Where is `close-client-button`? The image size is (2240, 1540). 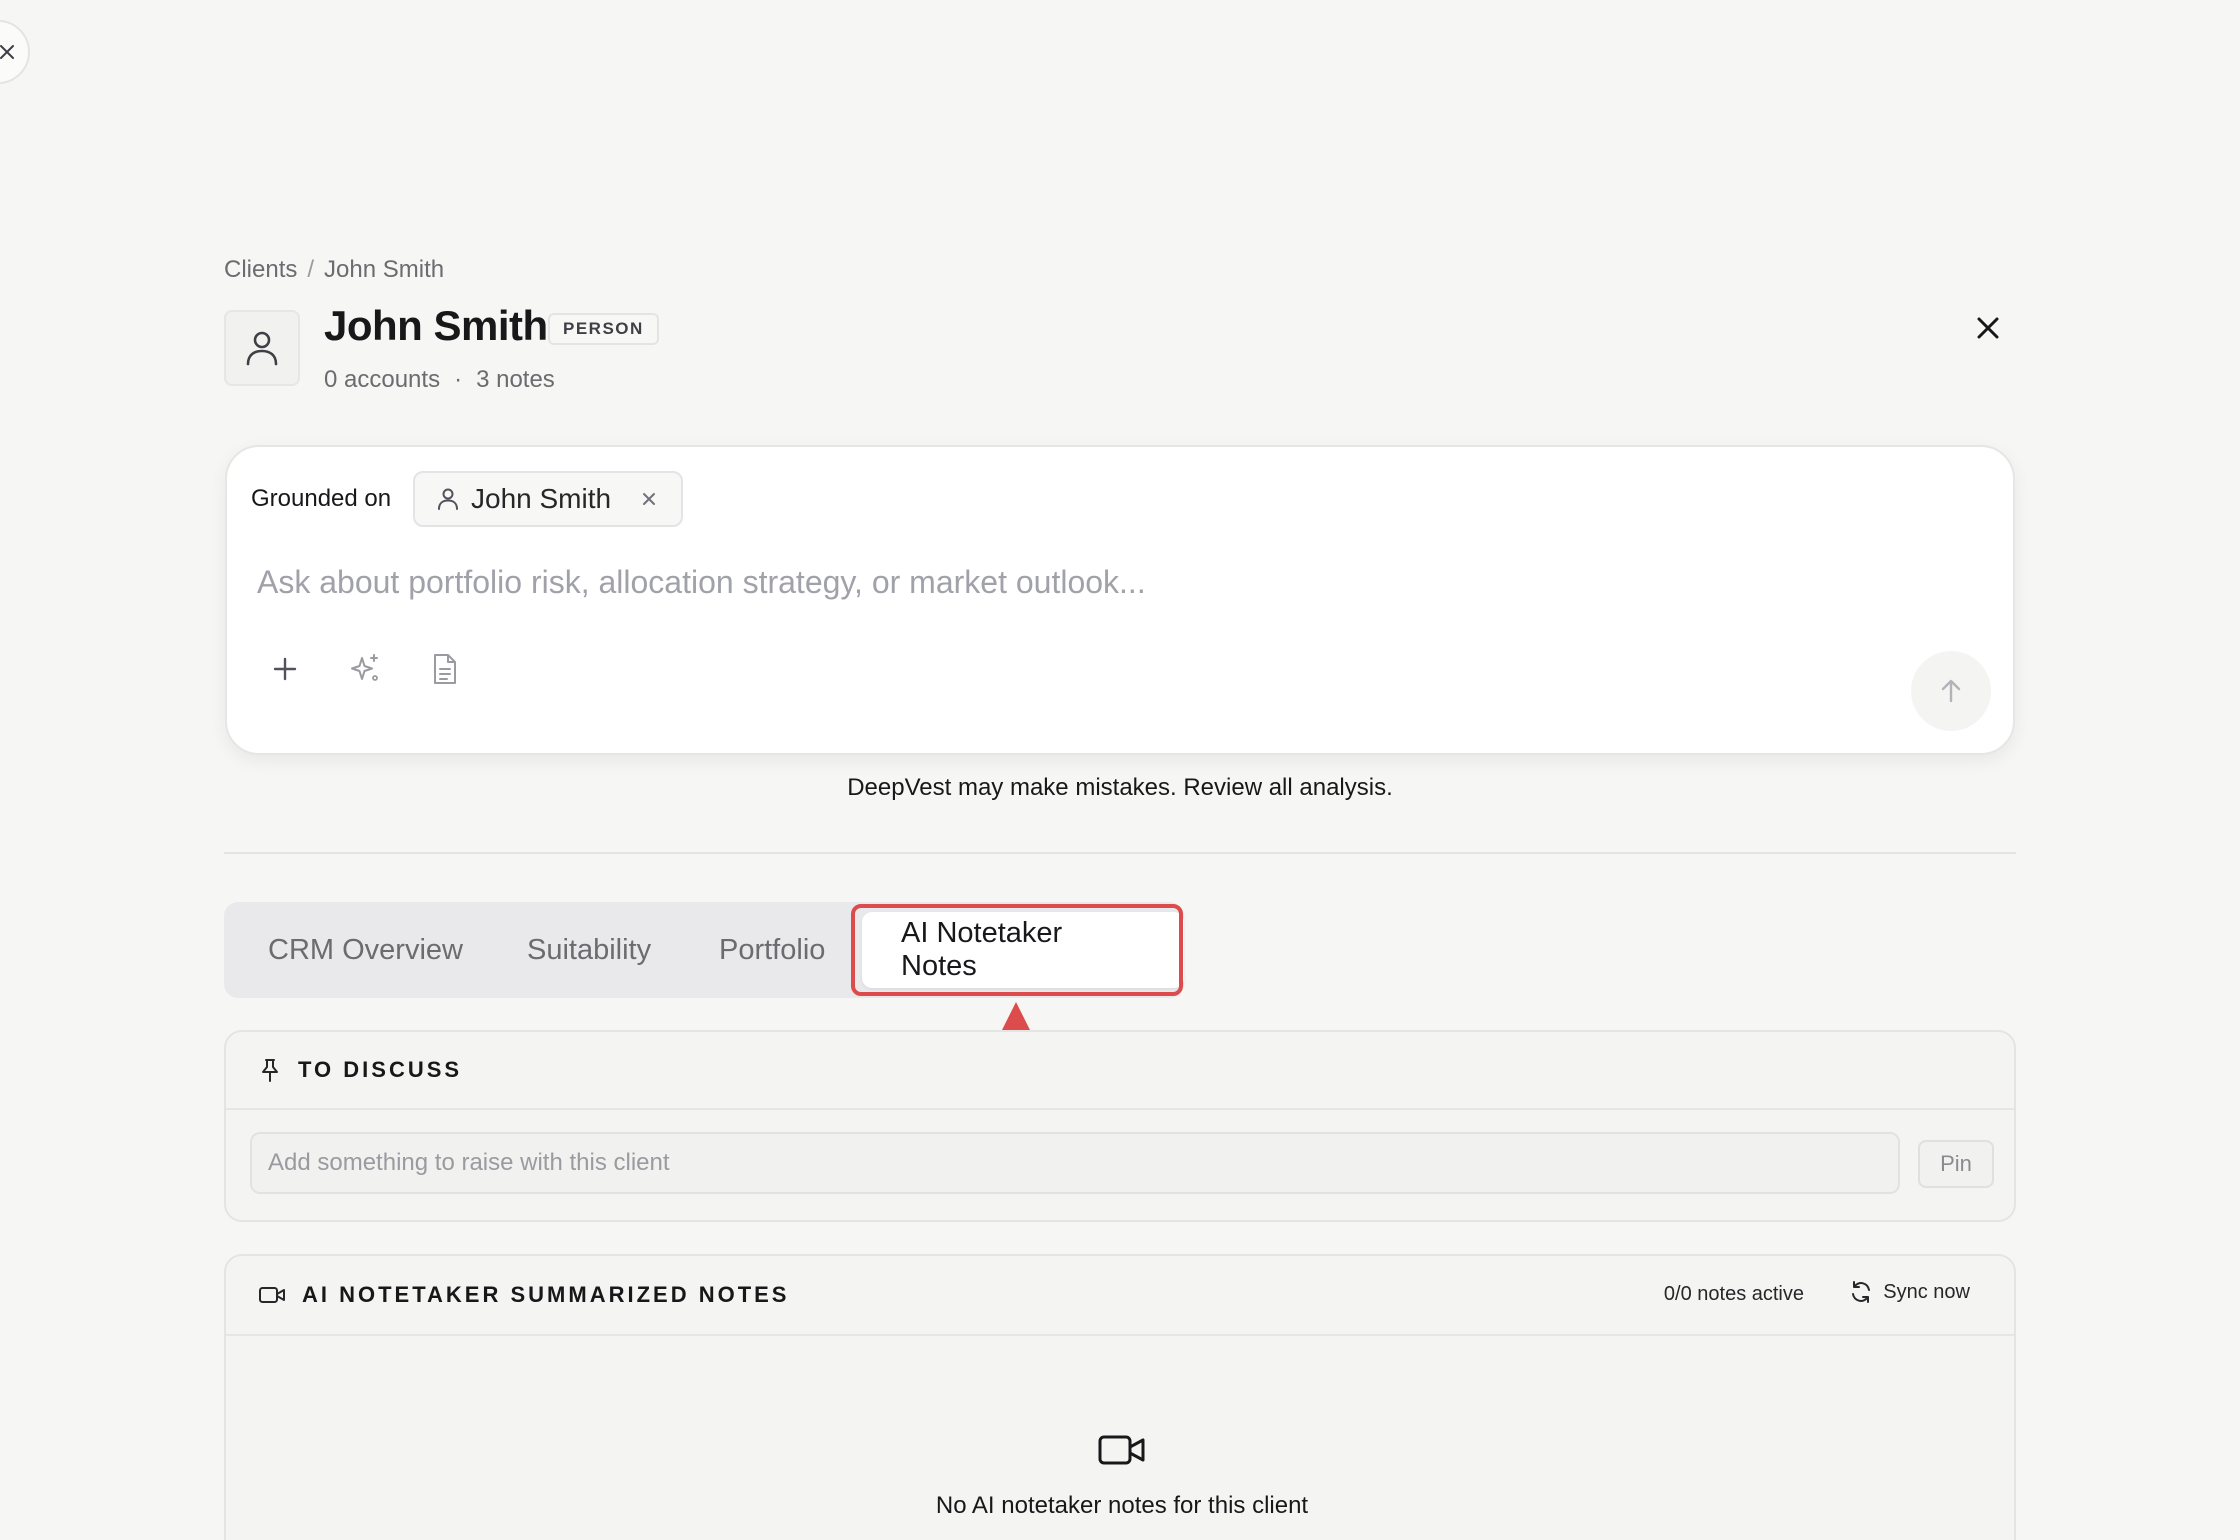 close-client-button is located at coordinates (1988, 328).